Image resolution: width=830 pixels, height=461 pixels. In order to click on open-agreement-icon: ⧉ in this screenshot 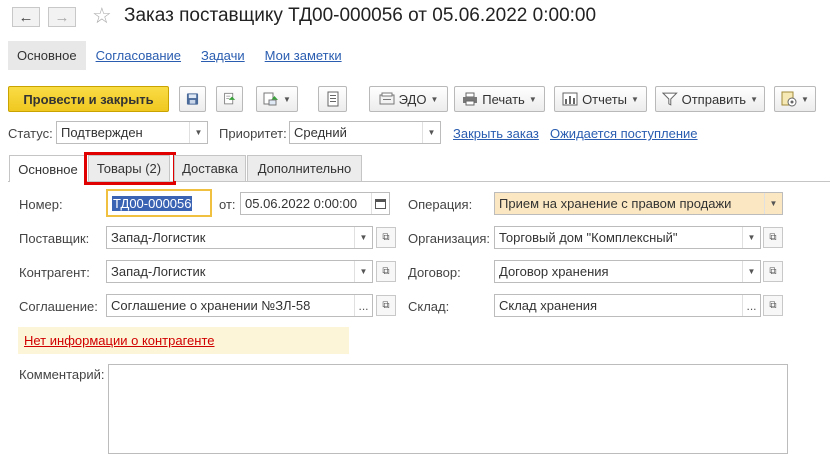, I will do `click(386, 305)`.